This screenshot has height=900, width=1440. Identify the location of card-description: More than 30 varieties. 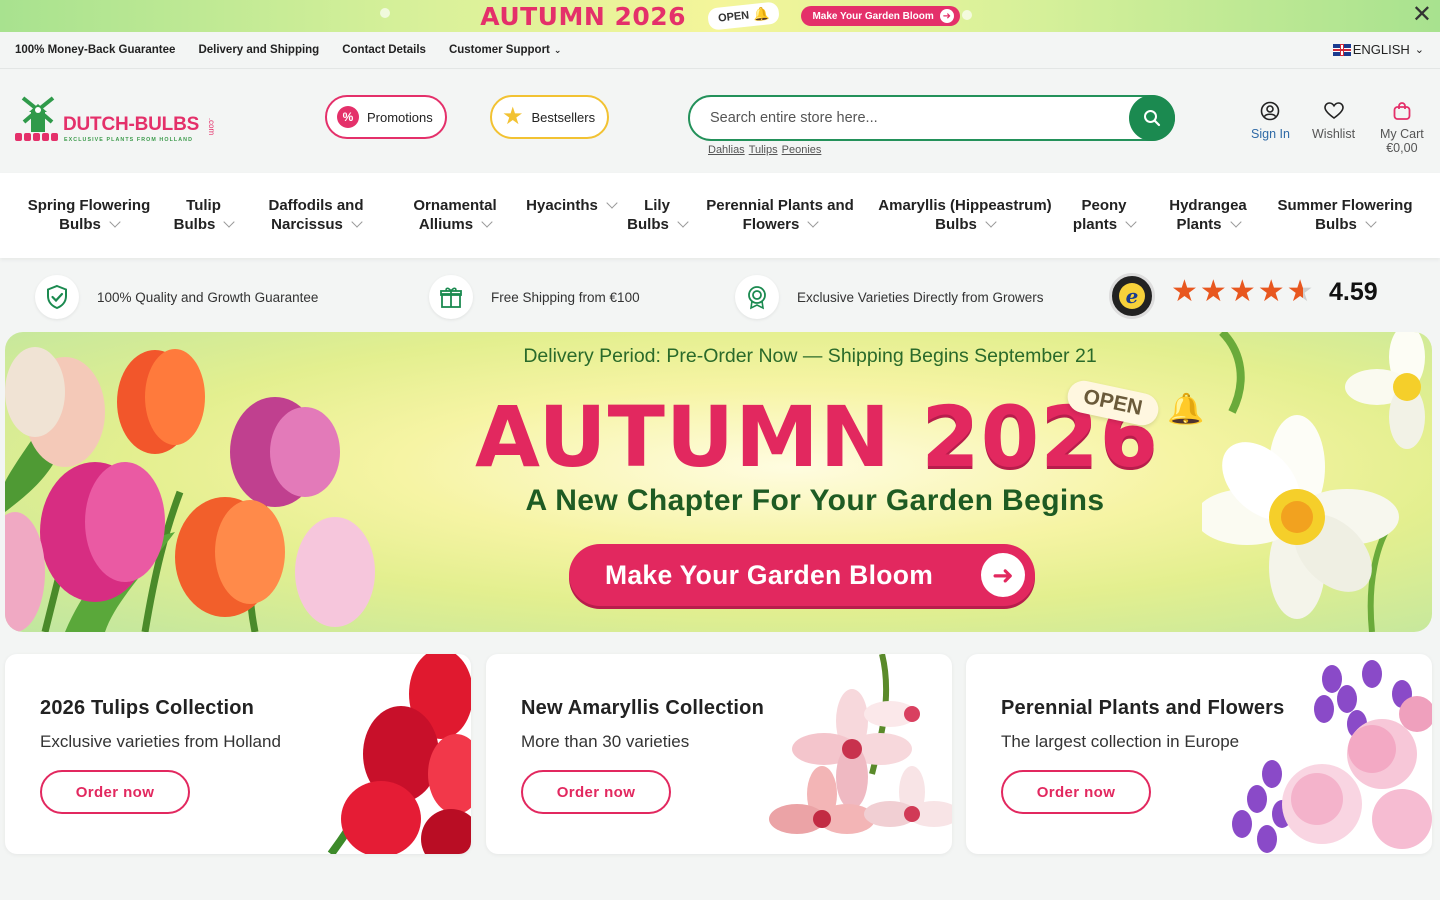
(605, 741).